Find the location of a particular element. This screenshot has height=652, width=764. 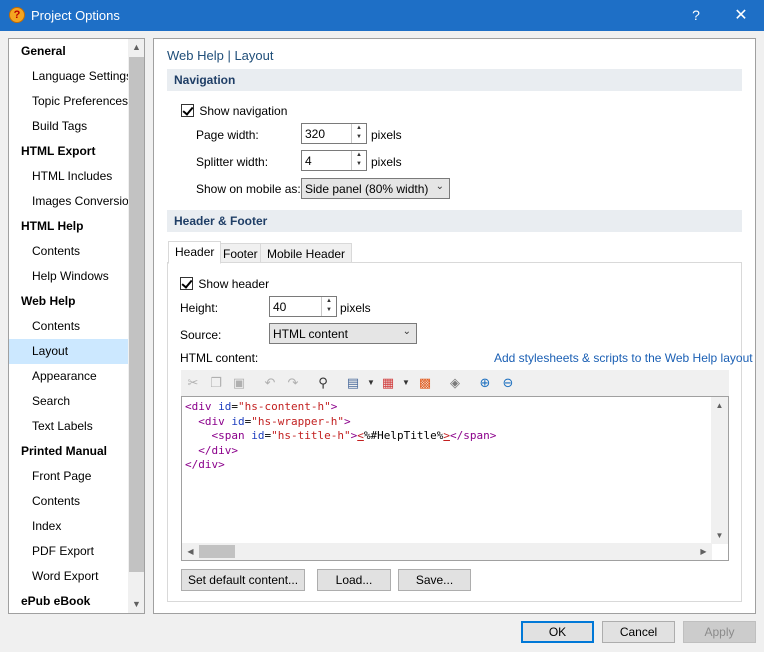

source-value: HTML content is located at coordinates (310, 334).